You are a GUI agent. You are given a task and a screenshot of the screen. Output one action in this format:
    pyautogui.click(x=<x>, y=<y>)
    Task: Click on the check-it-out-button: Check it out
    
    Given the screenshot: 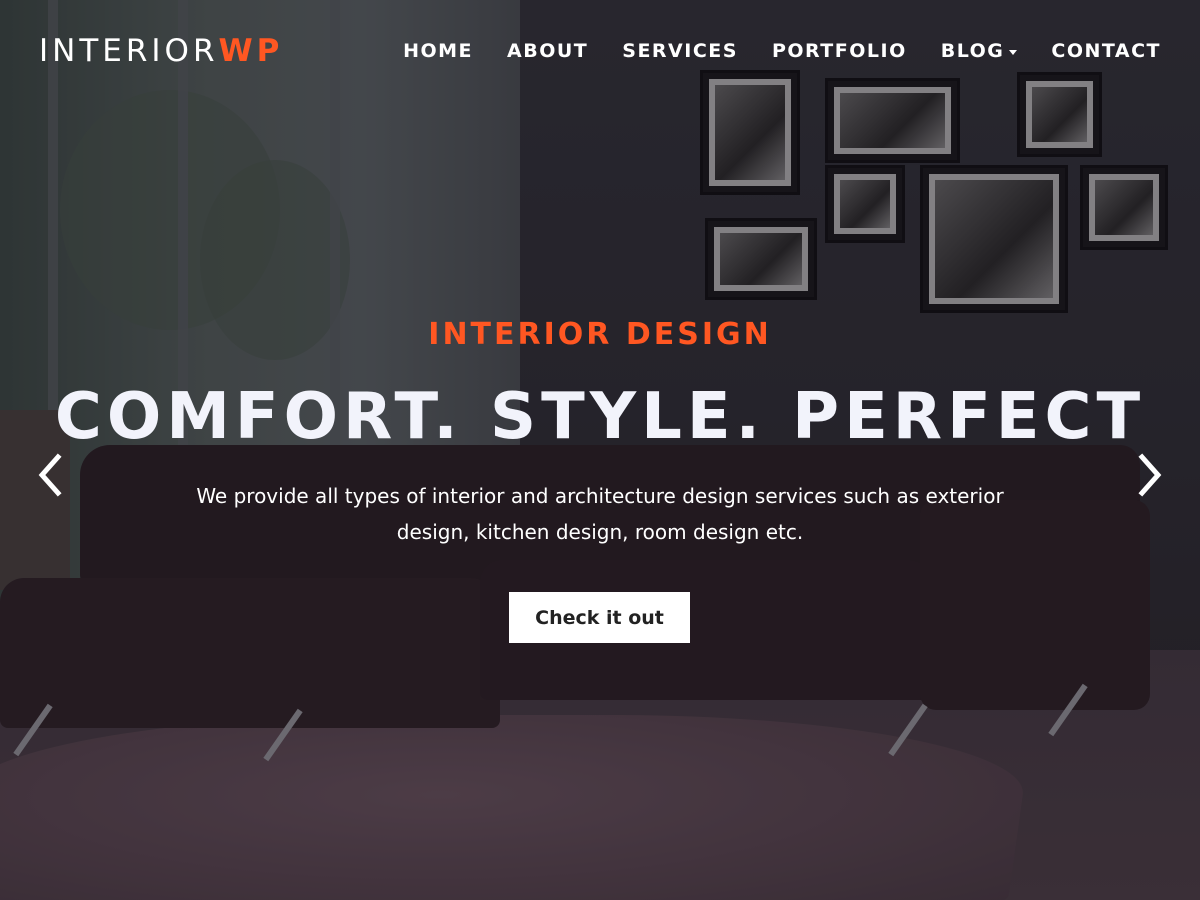 What is the action you would take?
    pyautogui.click(x=599, y=617)
    